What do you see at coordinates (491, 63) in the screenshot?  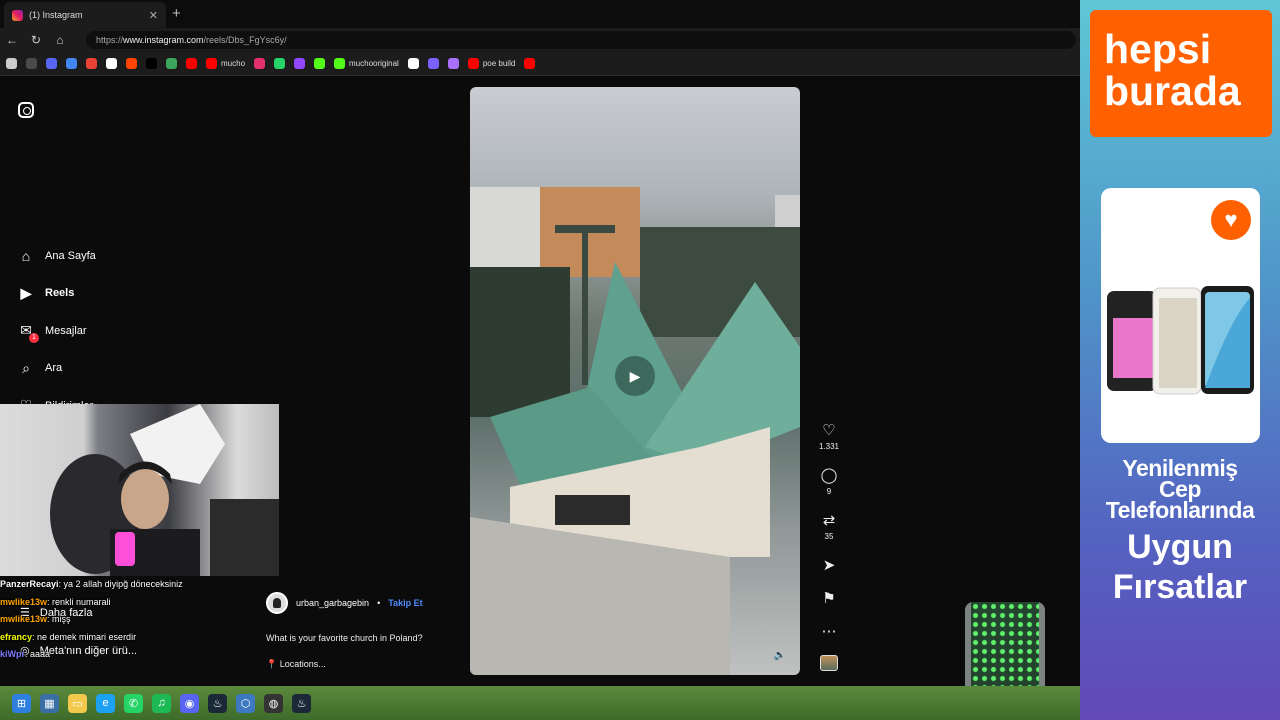 I see `bookmark-item: poe build` at bounding box center [491, 63].